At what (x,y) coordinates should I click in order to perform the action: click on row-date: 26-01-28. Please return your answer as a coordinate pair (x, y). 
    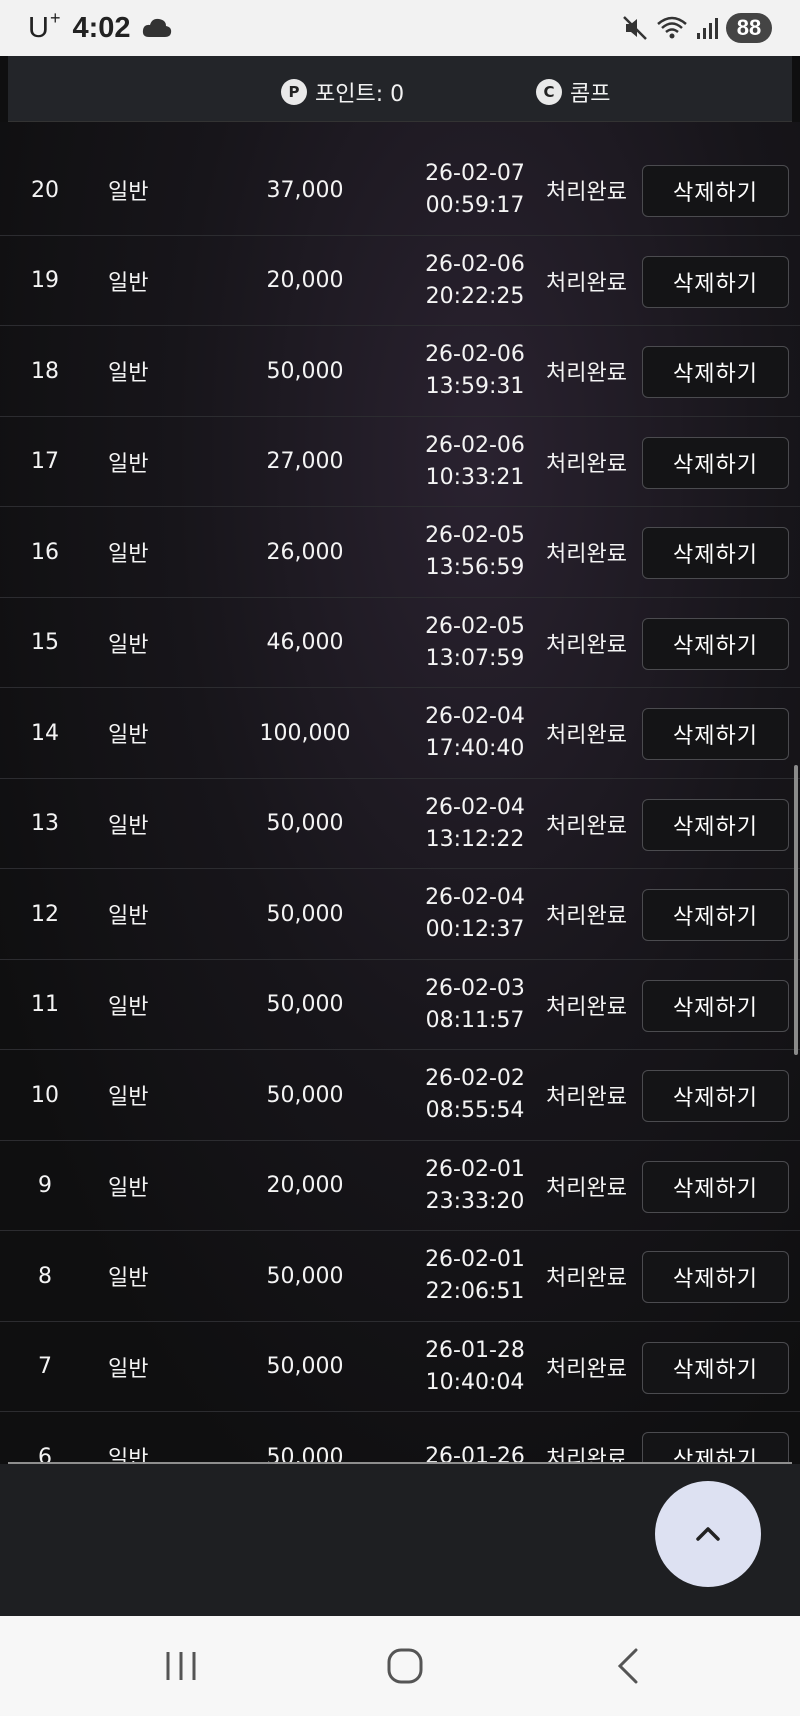
    Looking at the image, I should click on (475, 1350).